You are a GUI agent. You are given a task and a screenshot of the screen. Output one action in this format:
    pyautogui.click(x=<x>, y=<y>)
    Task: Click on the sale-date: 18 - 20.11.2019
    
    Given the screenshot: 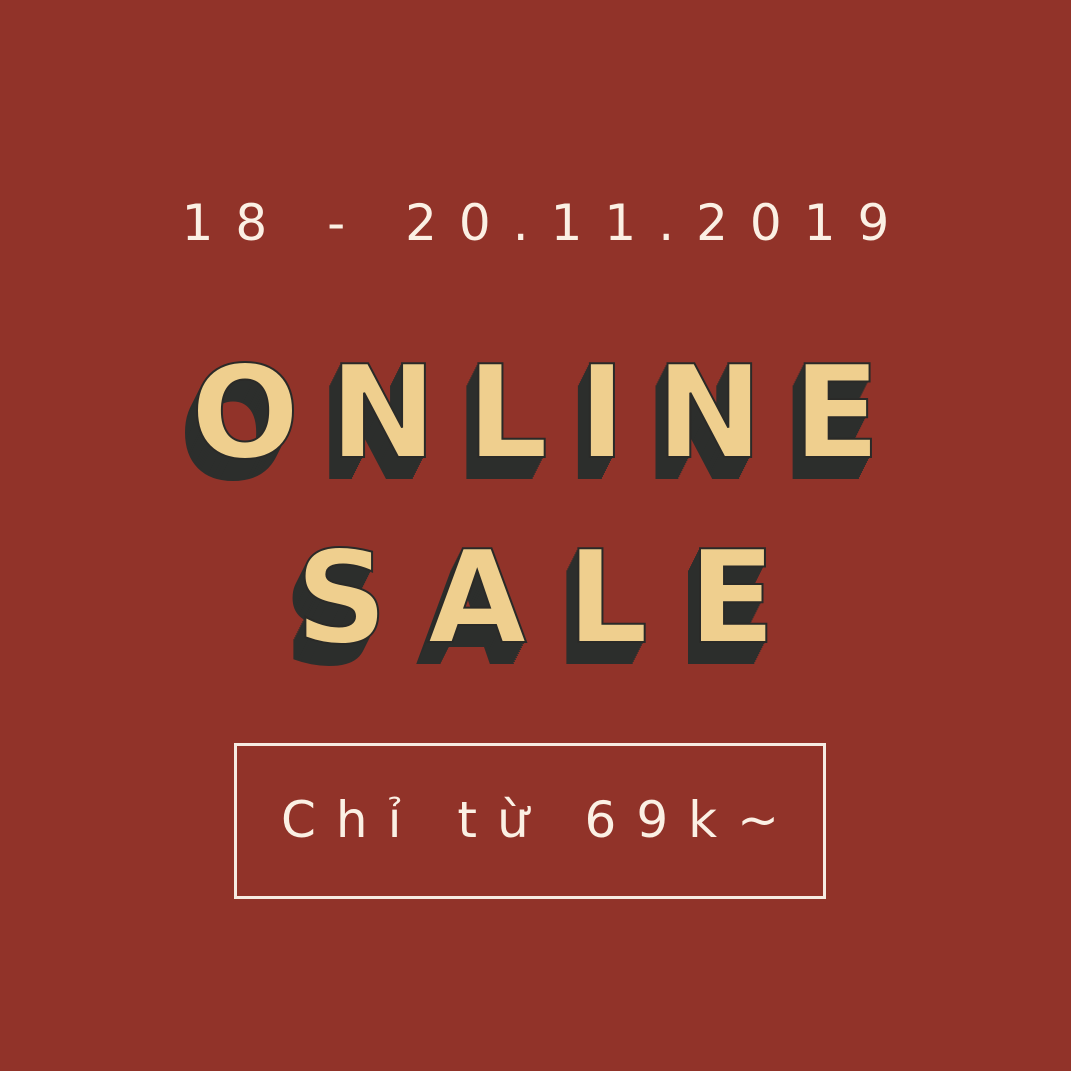 What is the action you would take?
    pyautogui.click(x=546, y=223)
    